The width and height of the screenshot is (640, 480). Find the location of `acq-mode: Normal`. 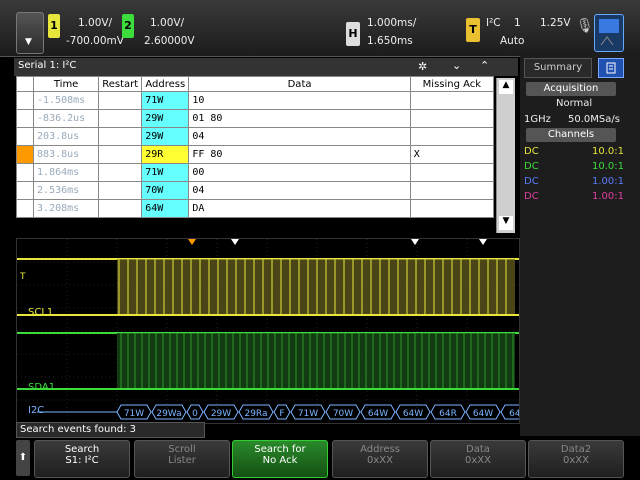

acq-mode: Normal is located at coordinates (574, 103).